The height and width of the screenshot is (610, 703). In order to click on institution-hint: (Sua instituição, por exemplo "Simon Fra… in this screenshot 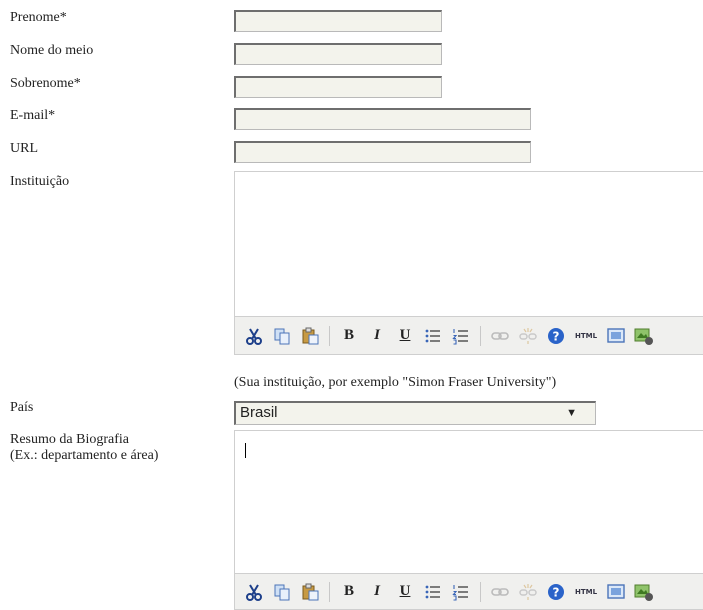, I will do `click(395, 382)`.